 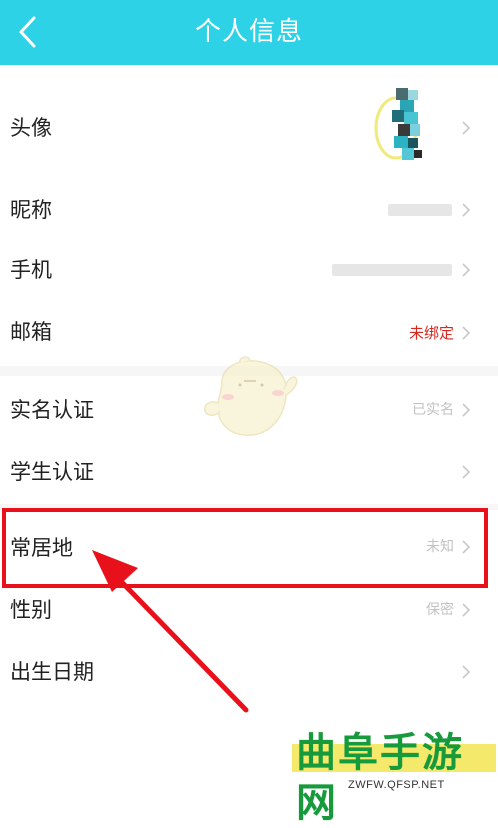 I want to click on email-status: 未绑定, so click(x=431, y=333).